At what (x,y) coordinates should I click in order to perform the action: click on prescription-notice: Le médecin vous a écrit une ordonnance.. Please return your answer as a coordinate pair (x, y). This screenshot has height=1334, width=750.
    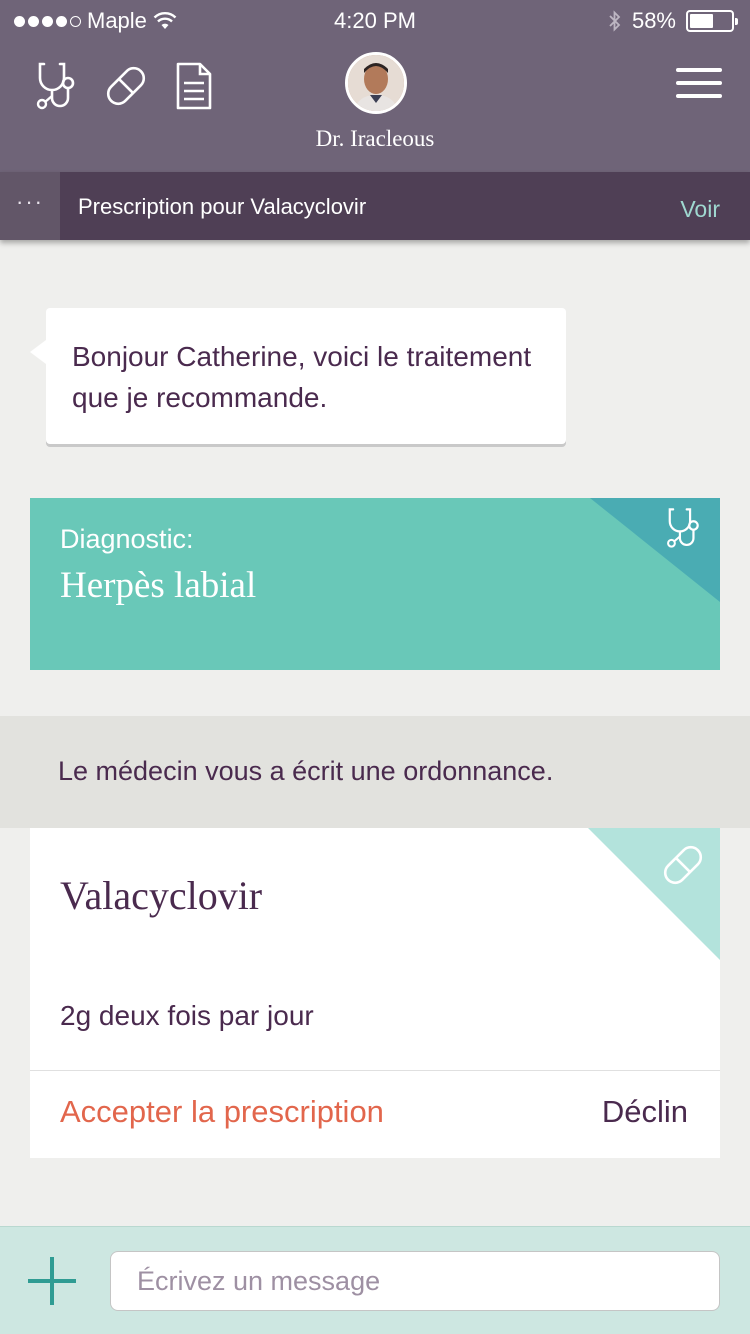
    Looking at the image, I should click on (375, 772).